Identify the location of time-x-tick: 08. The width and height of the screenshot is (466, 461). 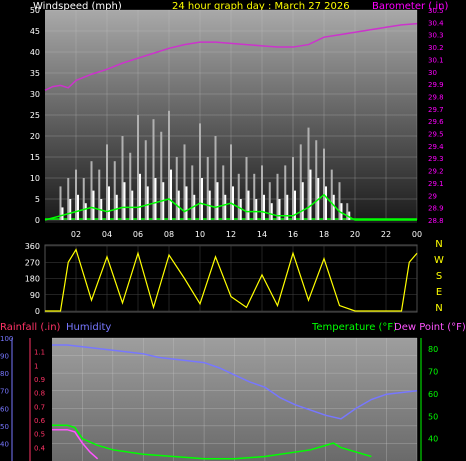
(169, 234).